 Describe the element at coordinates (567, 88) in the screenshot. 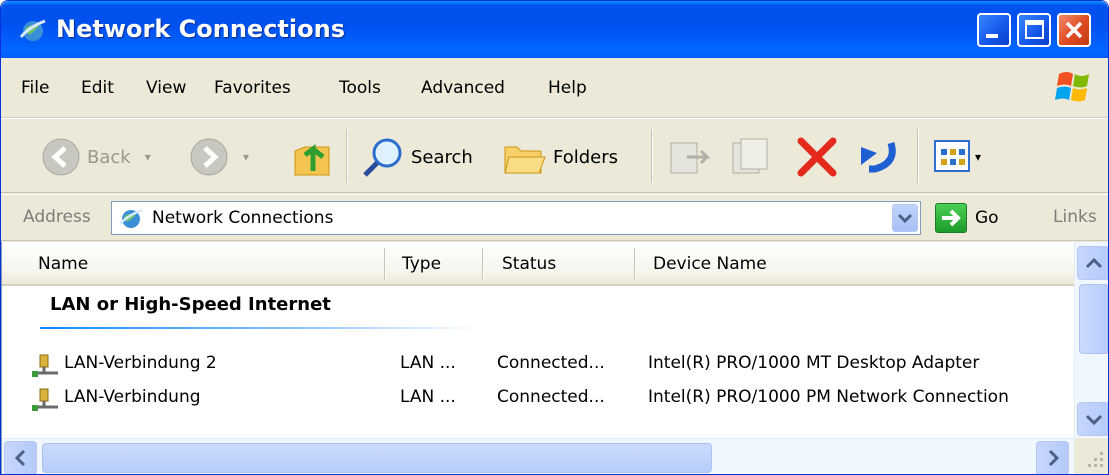

I see `menu-help: Help` at that location.